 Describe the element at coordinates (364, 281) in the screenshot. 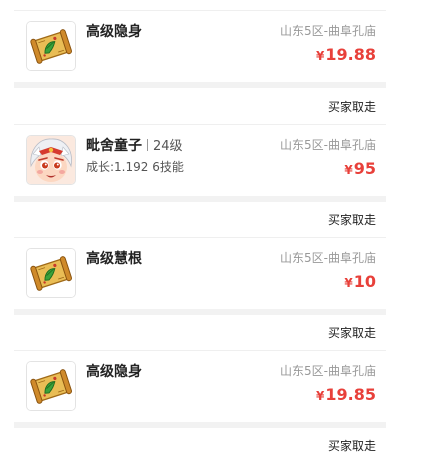

I see `price-value: 10` at that location.